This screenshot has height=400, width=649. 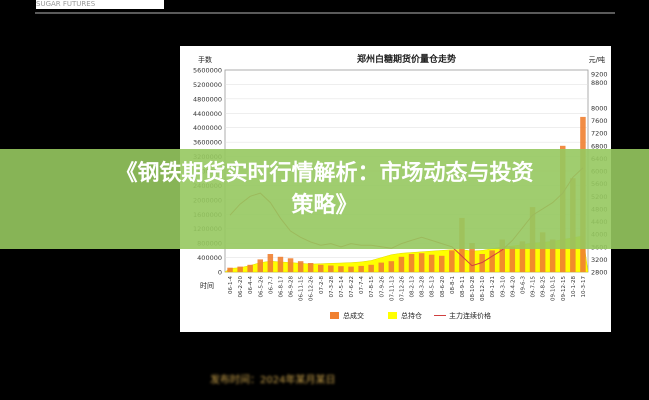 What do you see at coordinates (544, 287) in the screenshot?
I see `x-tick-label: 09-8-25` at bounding box center [544, 287].